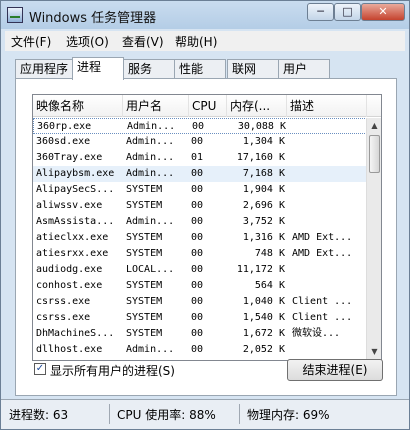 This screenshot has width=410, height=430. Describe the element at coordinates (253, 69) in the screenshot. I see `tab-networking: 联网` at that location.